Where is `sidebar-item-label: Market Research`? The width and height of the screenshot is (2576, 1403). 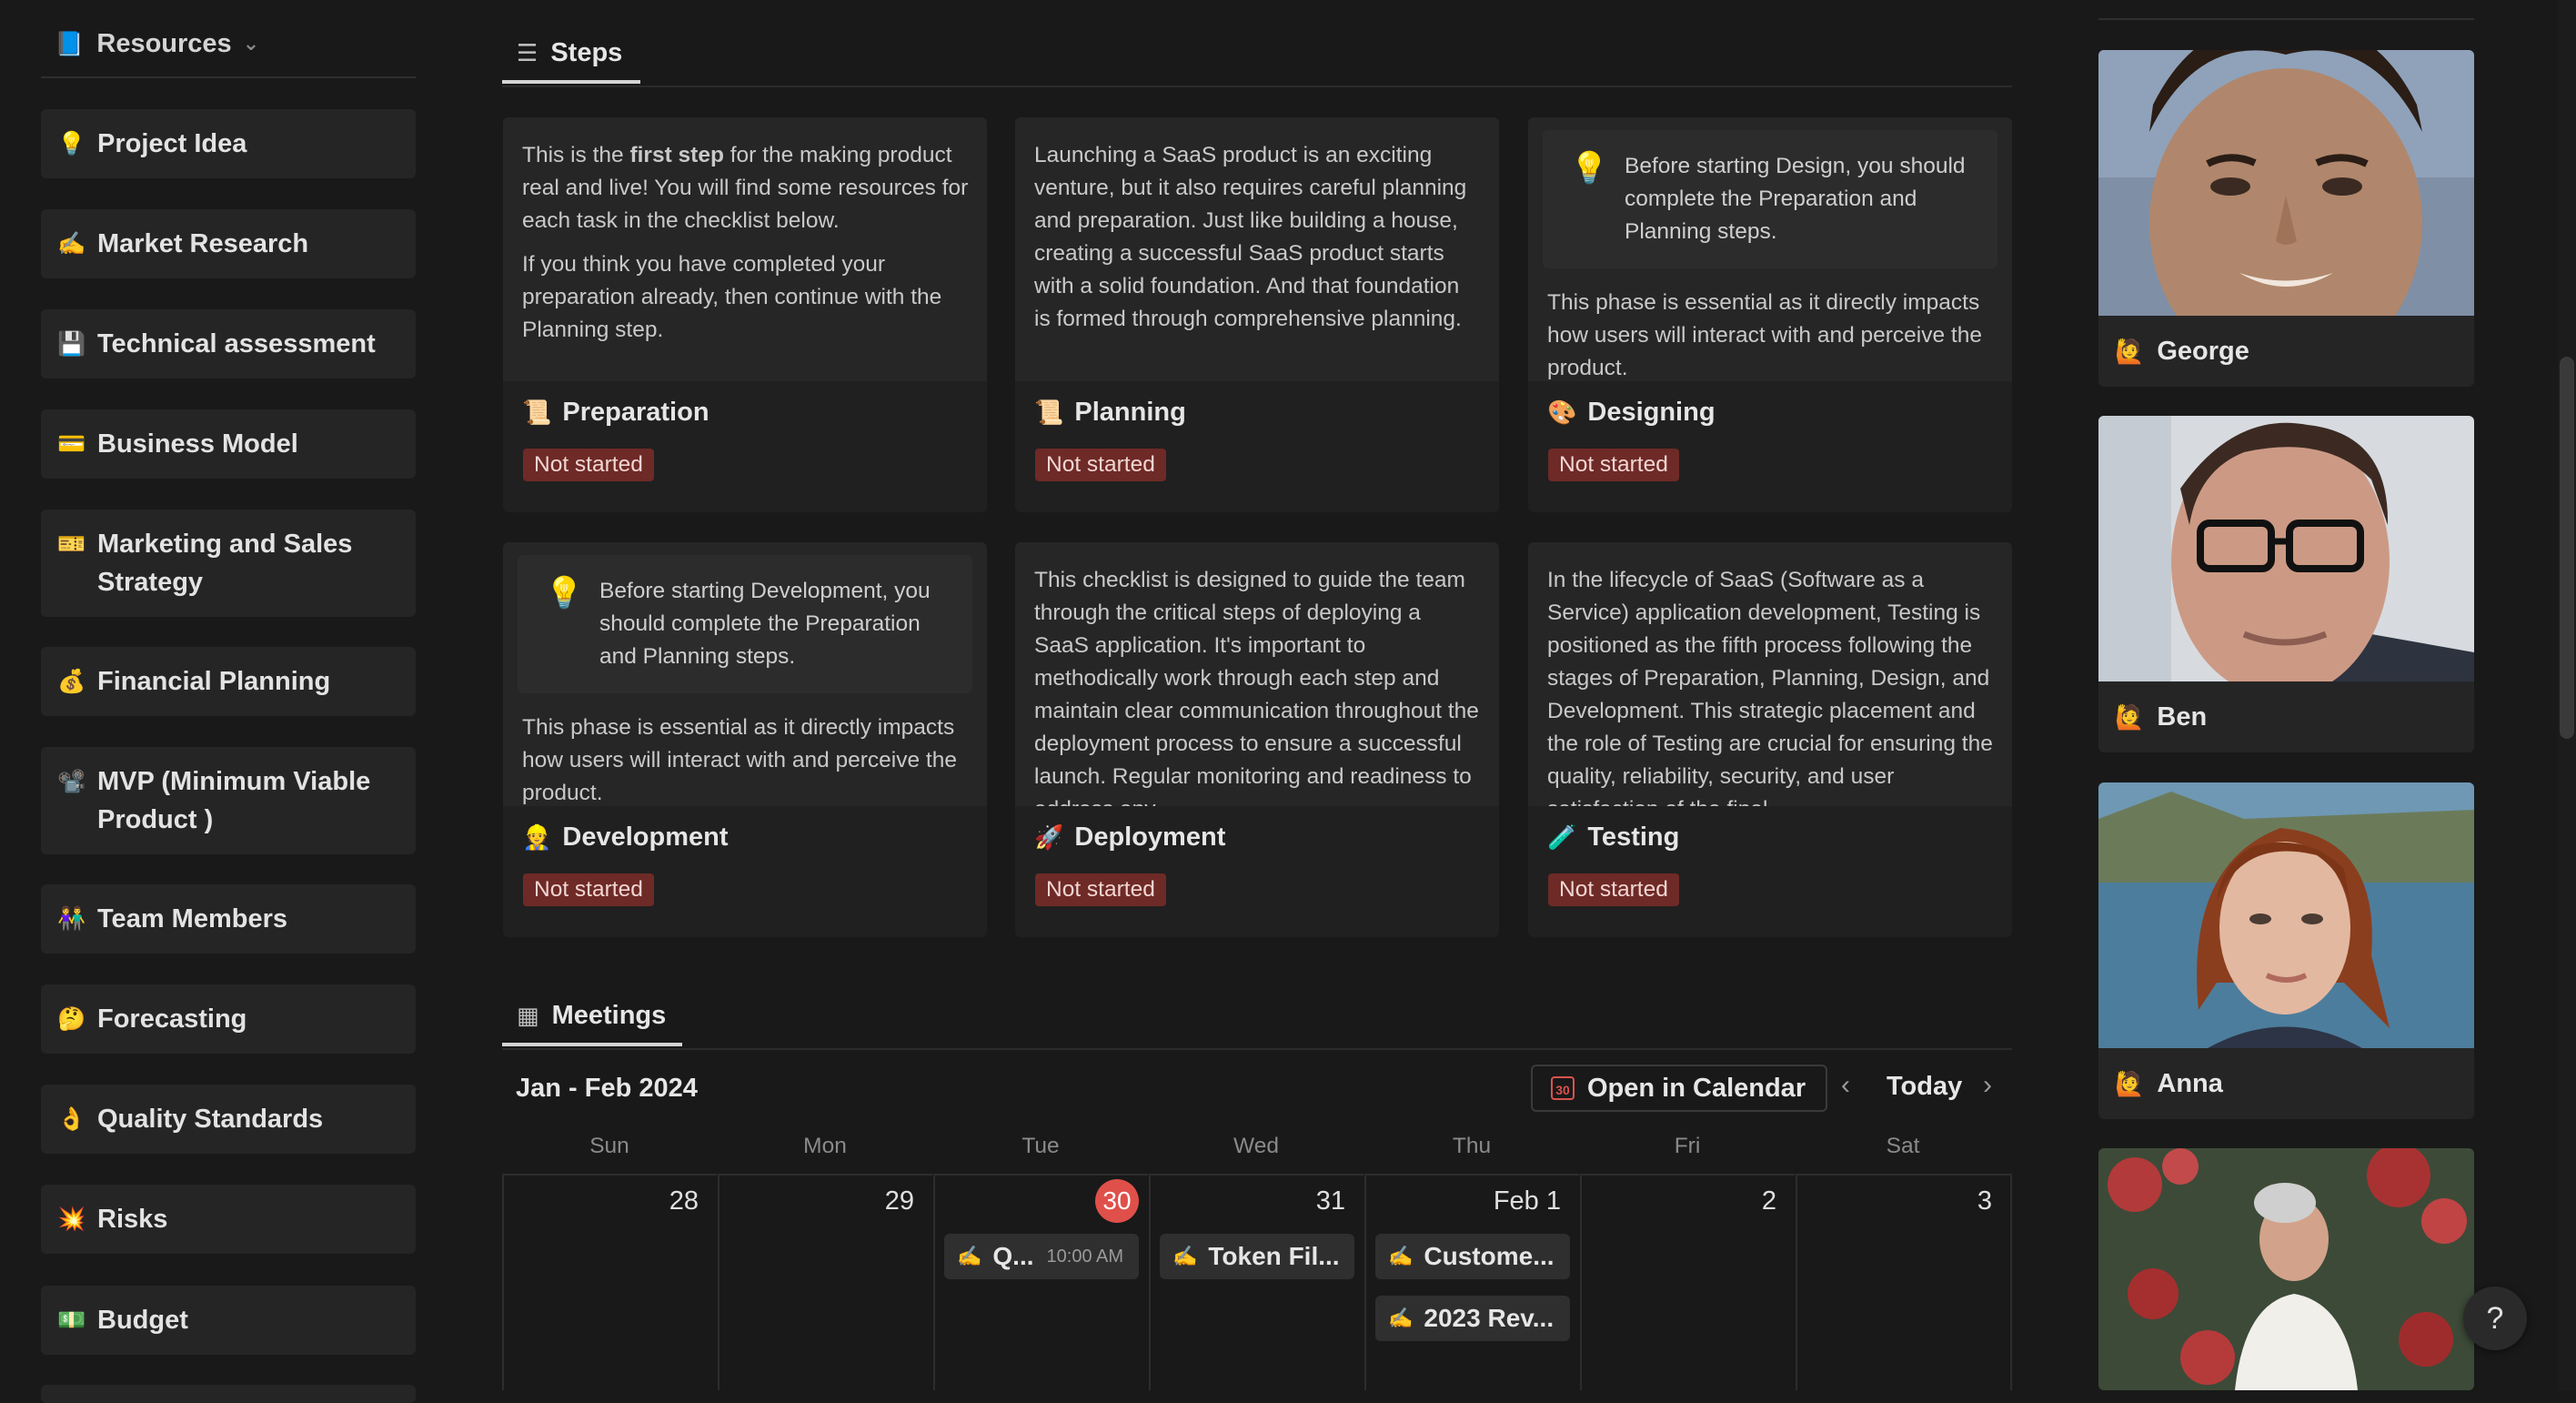 sidebar-item-label: Market Research is located at coordinates (203, 243).